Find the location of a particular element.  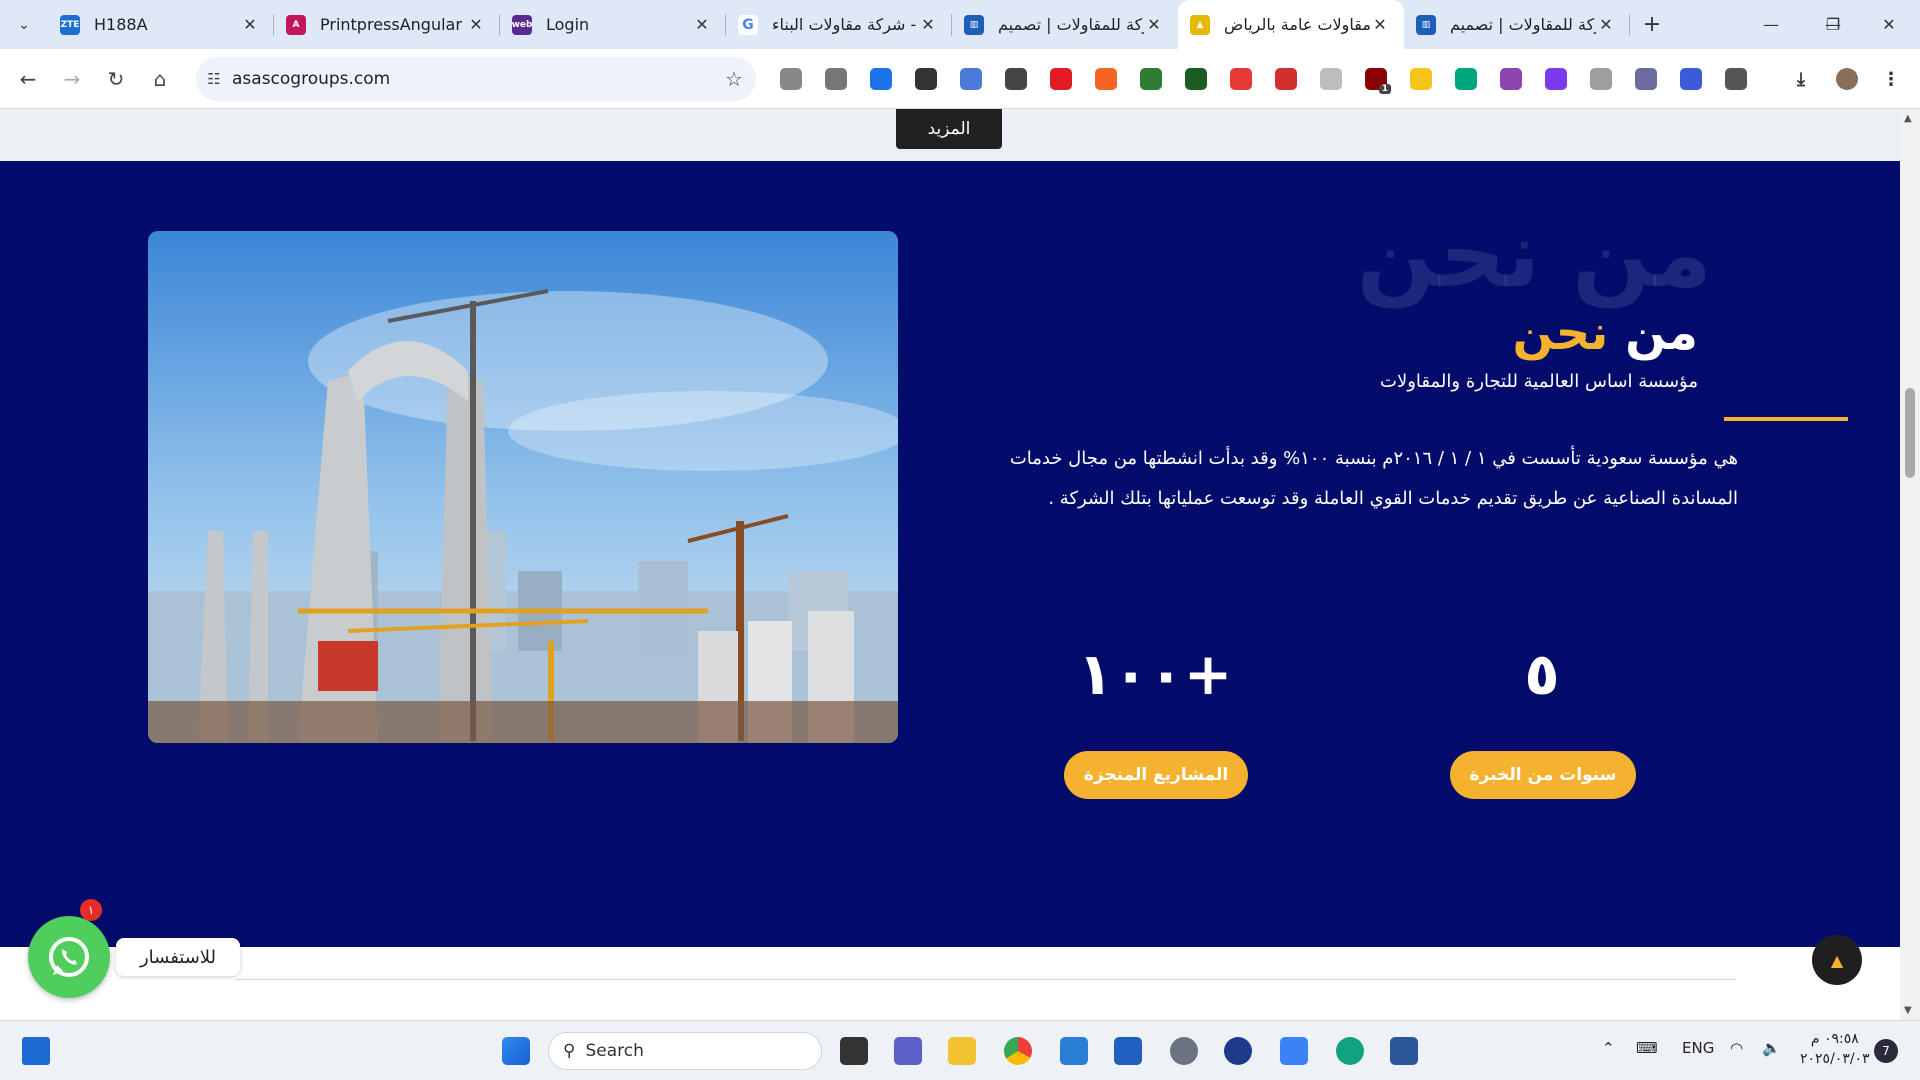

site-favicon: ▥ is located at coordinates (974, 24).